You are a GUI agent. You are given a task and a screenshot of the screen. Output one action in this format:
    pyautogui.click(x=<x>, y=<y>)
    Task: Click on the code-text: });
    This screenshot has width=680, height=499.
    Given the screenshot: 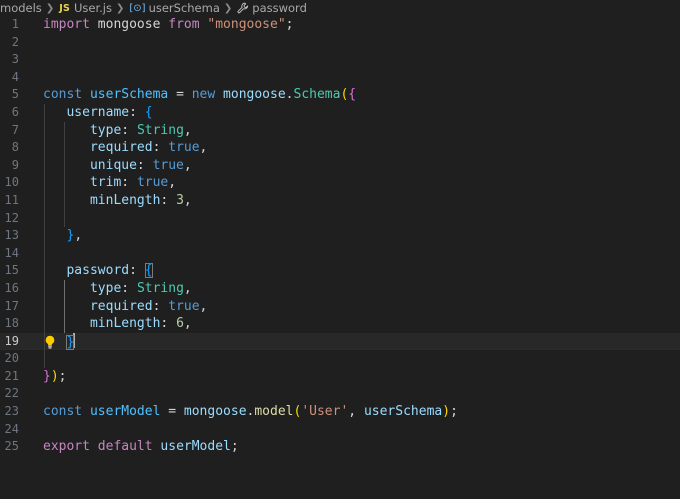 What is the action you would take?
    pyautogui.click(x=54, y=377)
    